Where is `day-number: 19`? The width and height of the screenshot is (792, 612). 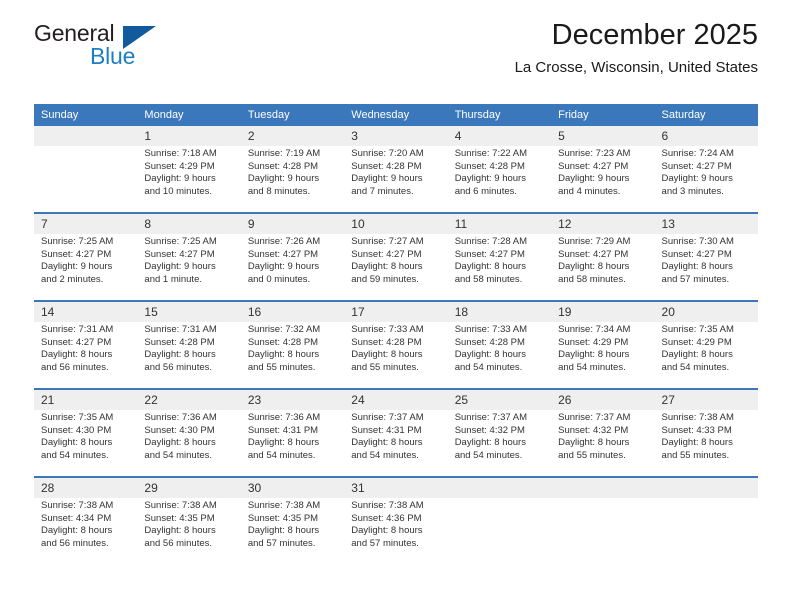
day-number: 19 is located at coordinates (603, 312).